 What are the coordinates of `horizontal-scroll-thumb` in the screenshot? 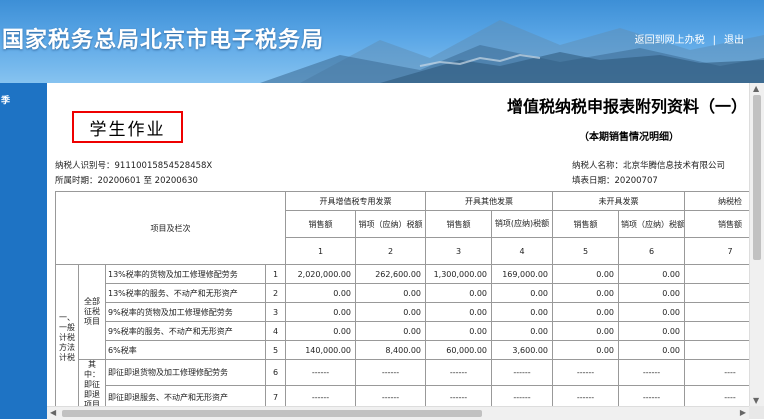 It's located at (272, 413).